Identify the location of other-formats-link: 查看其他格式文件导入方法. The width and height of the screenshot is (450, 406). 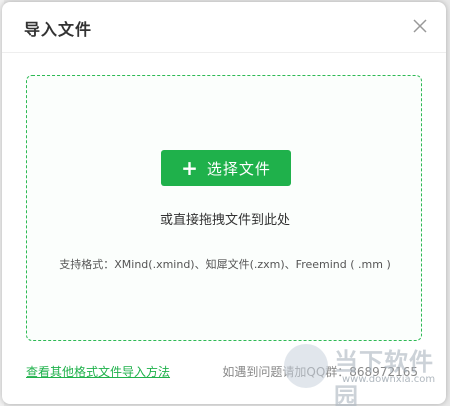
(98, 371).